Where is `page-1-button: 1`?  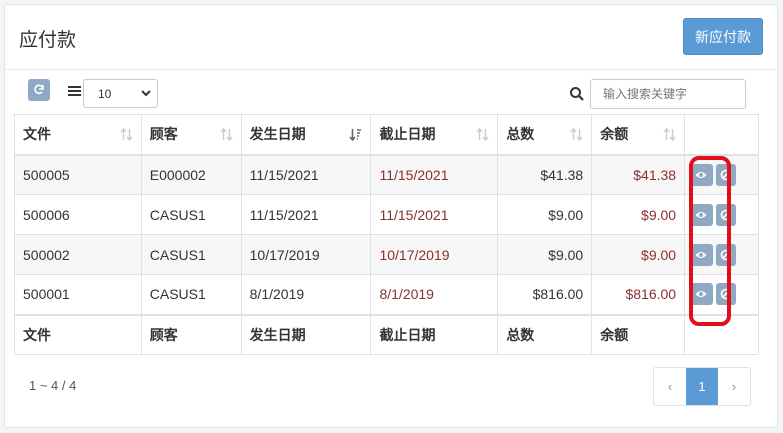 page-1-button: 1 is located at coordinates (702, 386).